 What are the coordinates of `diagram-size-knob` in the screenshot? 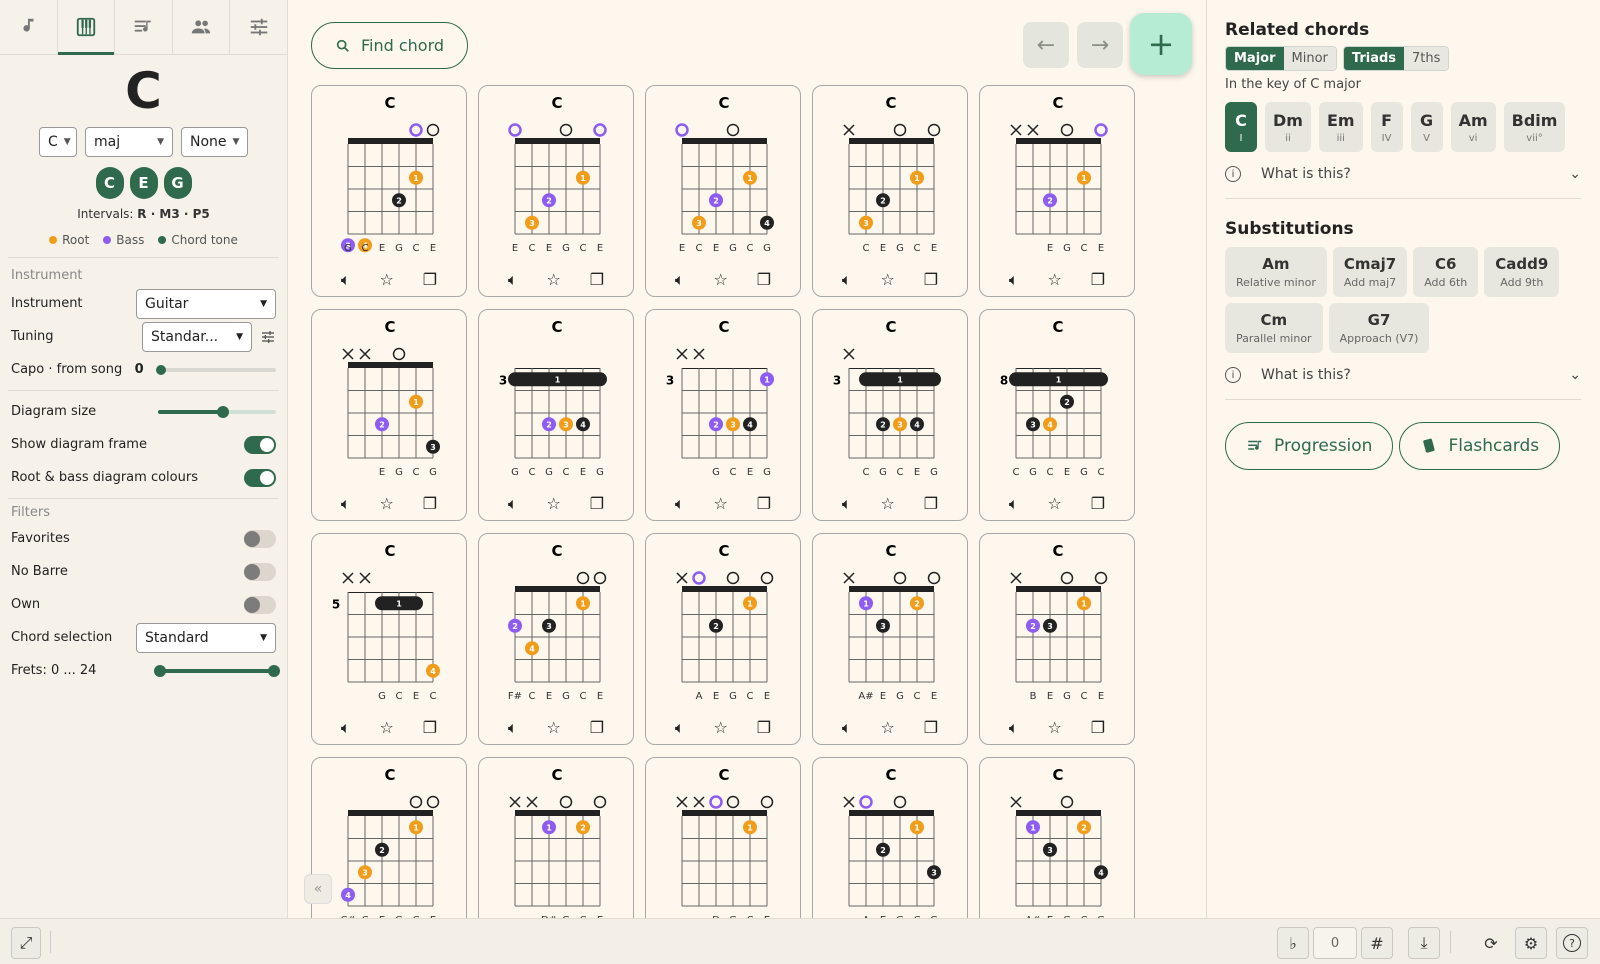 It's located at (222, 411).